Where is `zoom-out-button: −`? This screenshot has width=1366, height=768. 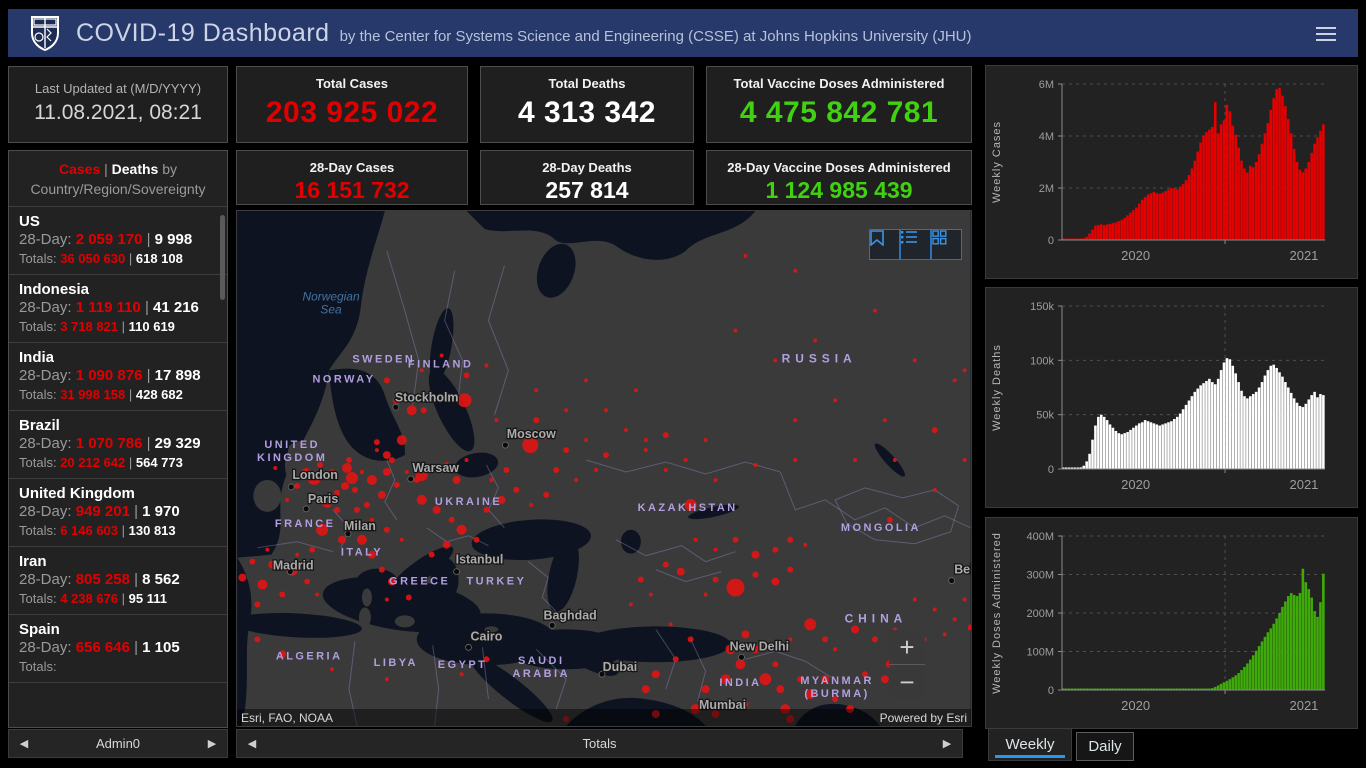 zoom-out-button: − is located at coordinates (907, 681).